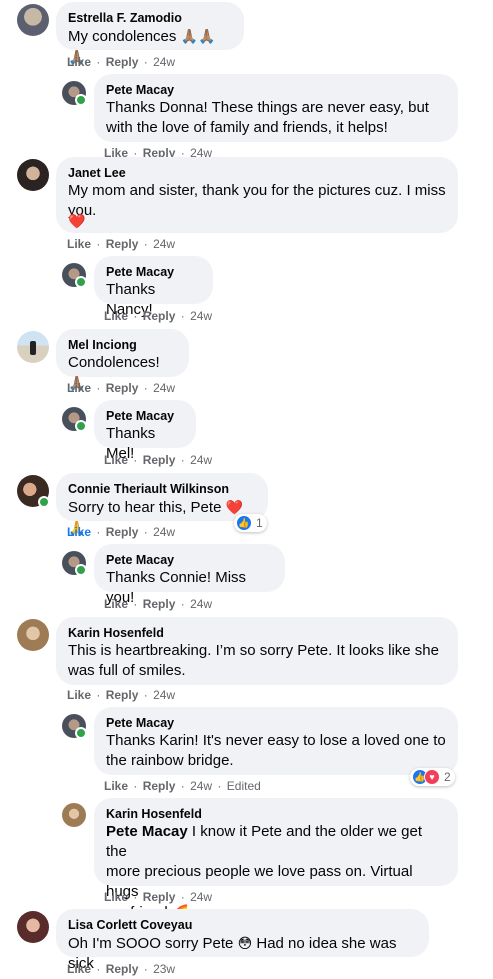  I want to click on love-reaction-icon: ♥, so click(432, 777).